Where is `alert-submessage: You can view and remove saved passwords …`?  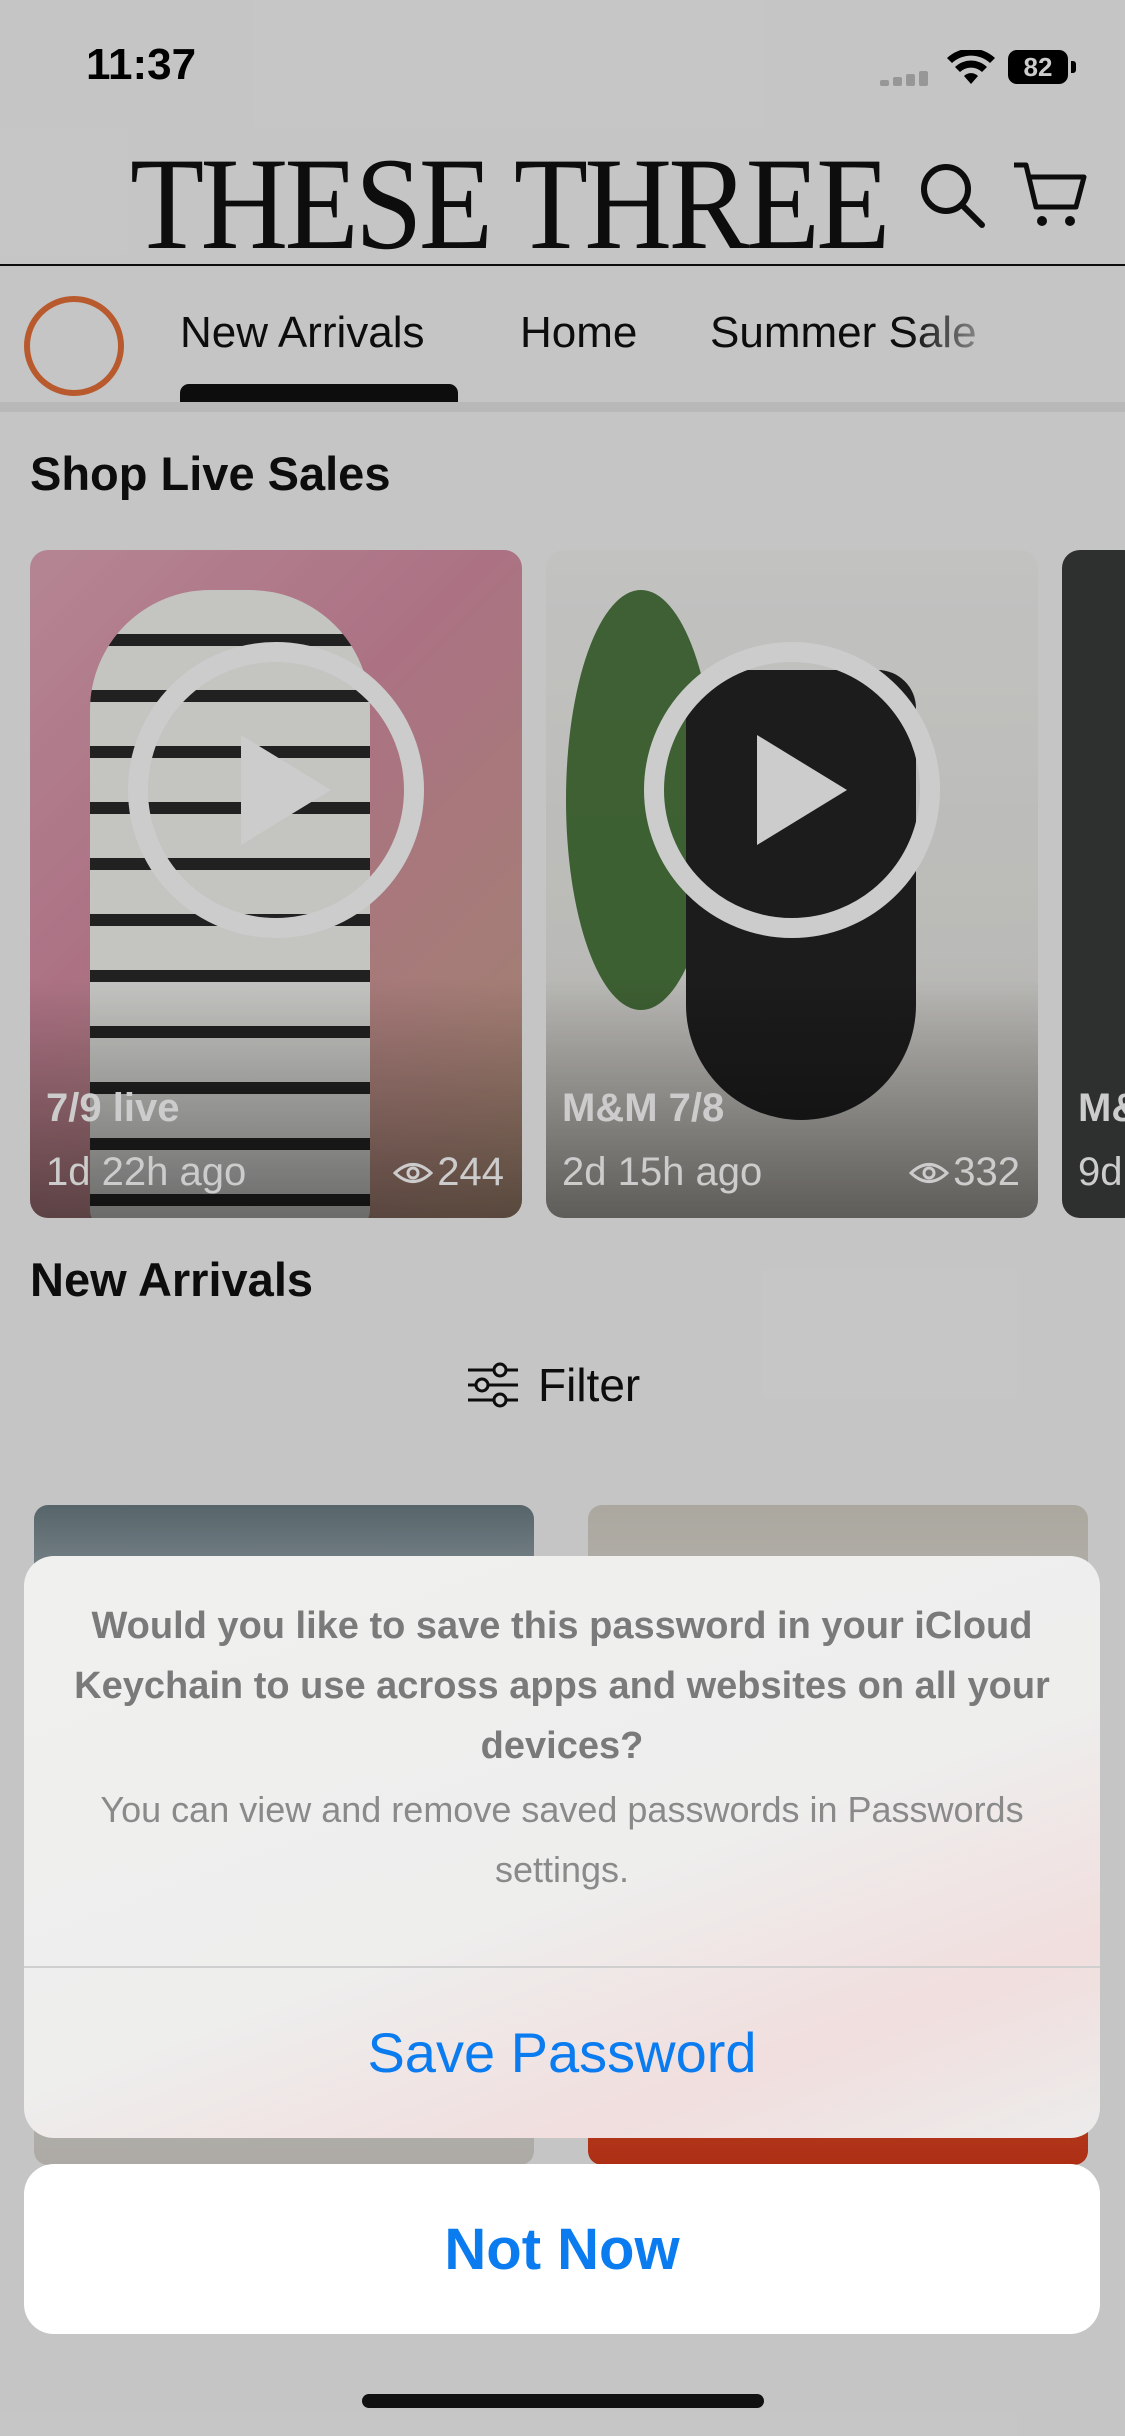 alert-submessage: You can view and remove saved passwords … is located at coordinates (562, 1839).